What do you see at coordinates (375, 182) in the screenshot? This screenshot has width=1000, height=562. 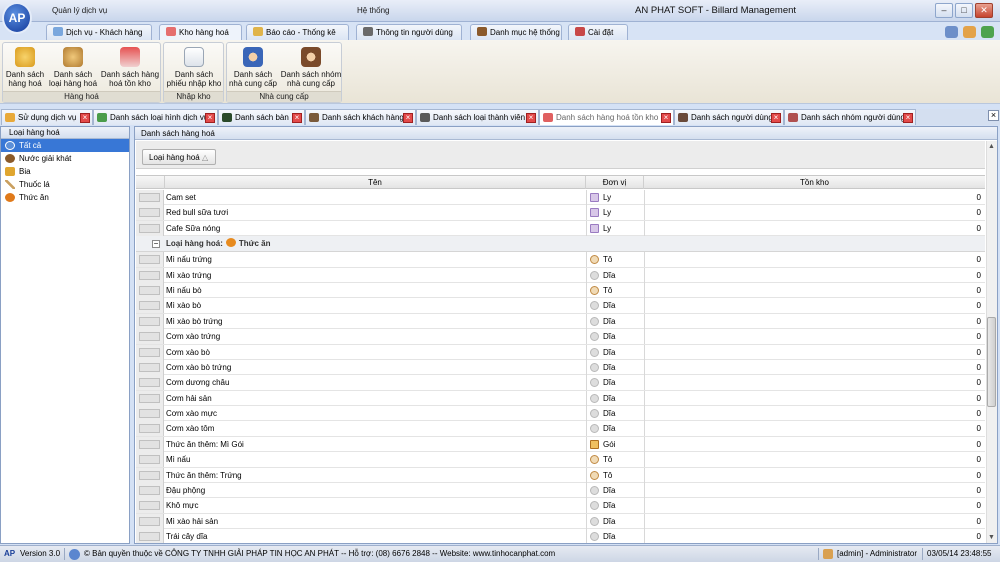 I see `column-header-ten: Tên` at bounding box center [375, 182].